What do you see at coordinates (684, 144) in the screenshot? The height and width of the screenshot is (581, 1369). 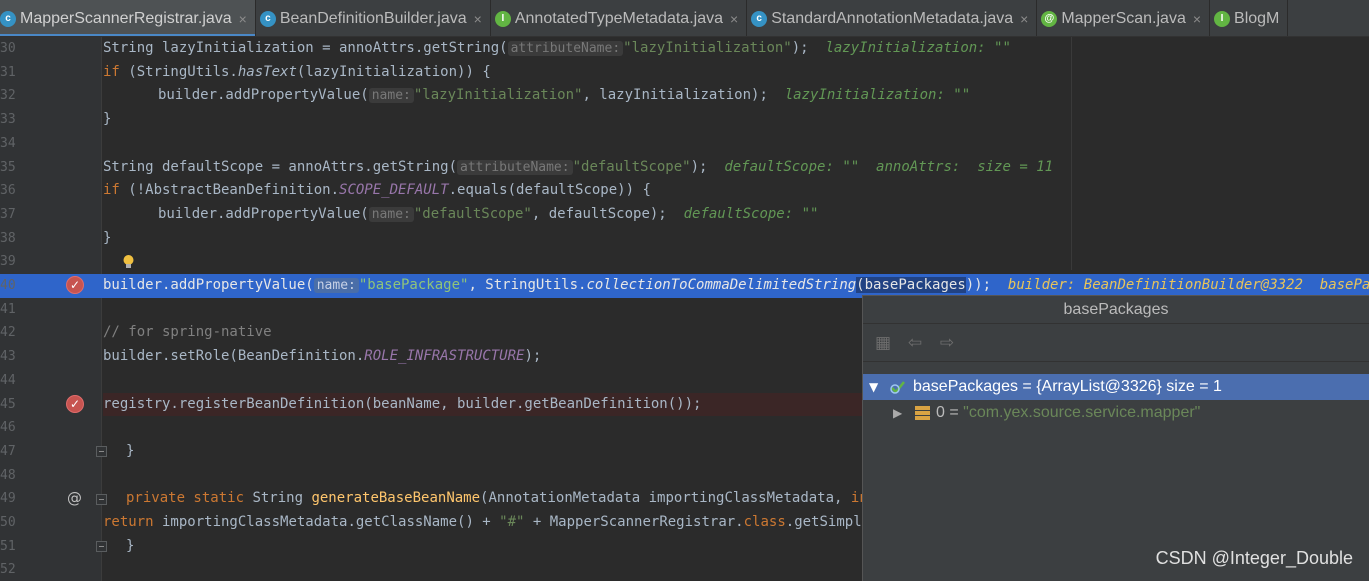 I see `code-line: 34` at bounding box center [684, 144].